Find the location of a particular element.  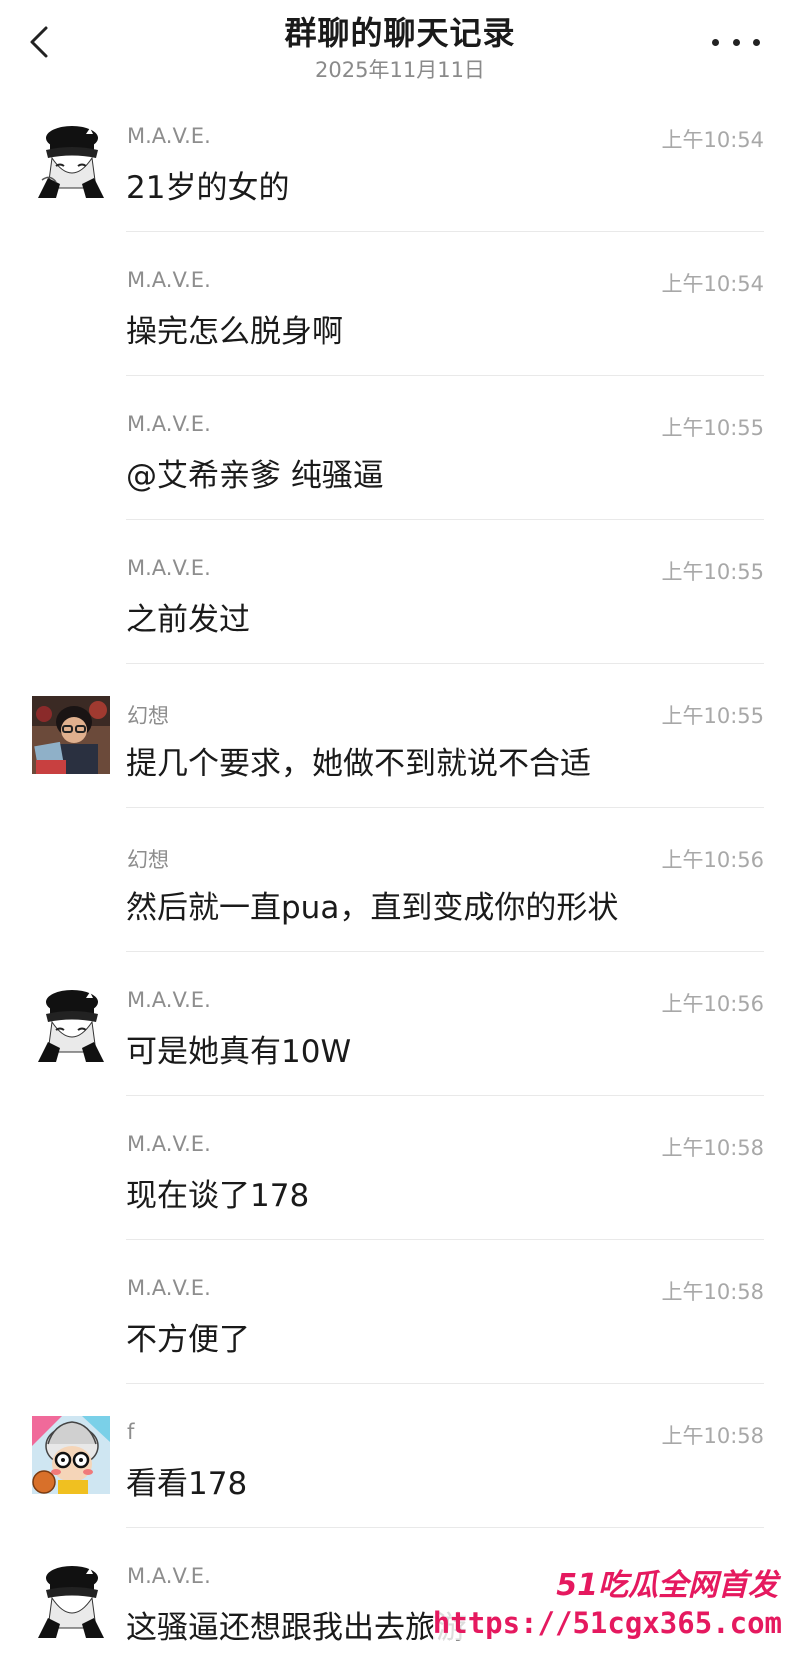

sender-name: f is located at coordinates (131, 1432).